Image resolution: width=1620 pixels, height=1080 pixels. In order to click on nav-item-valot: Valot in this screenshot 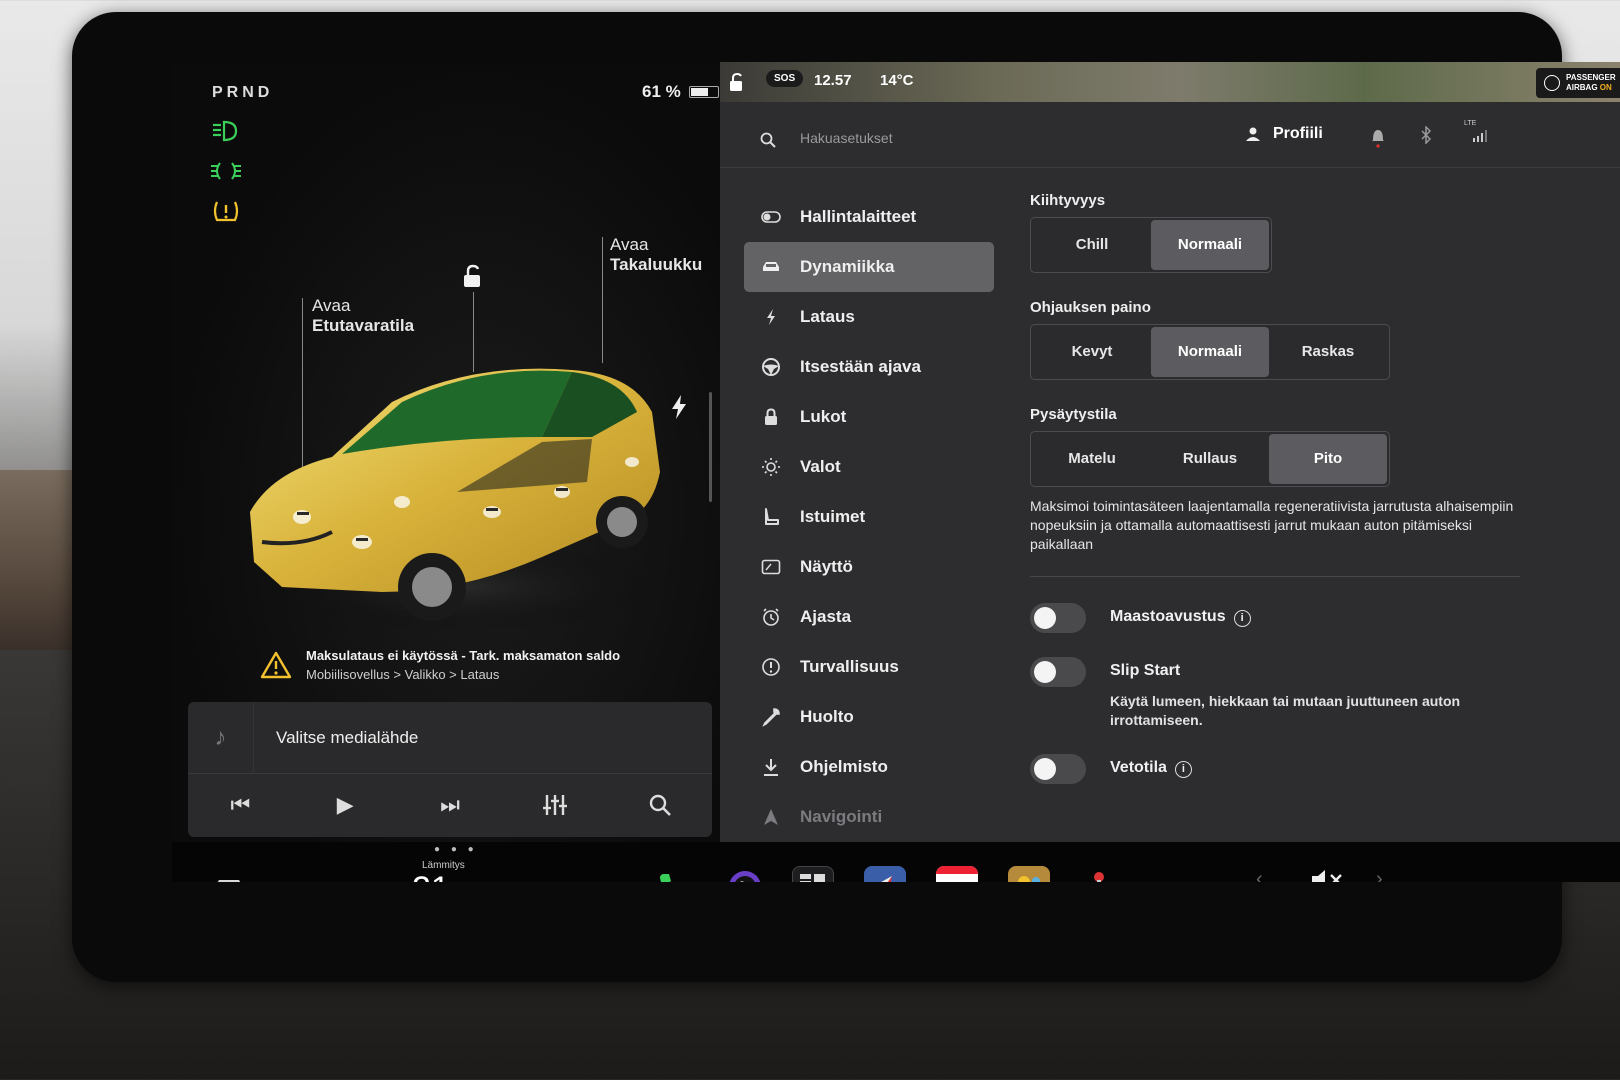, I will do `click(869, 467)`.